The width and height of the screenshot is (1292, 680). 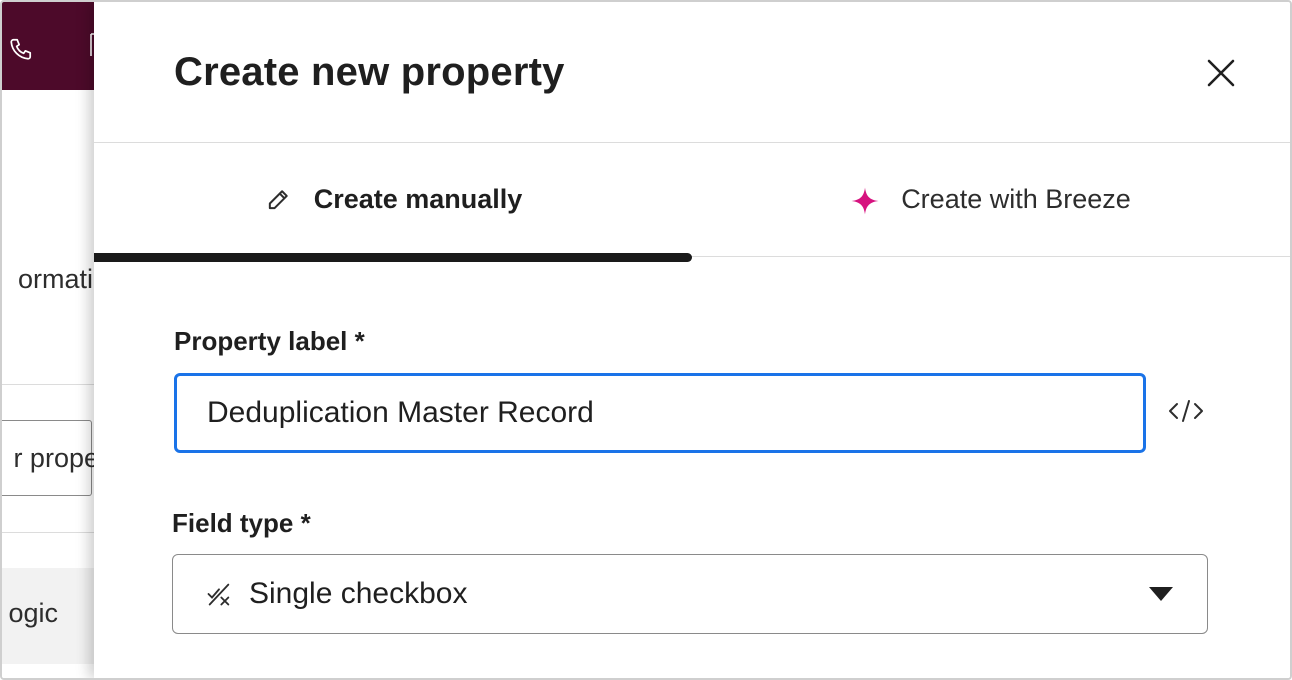 I want to click on nav-icon-partial, so click(x=92, y=44).